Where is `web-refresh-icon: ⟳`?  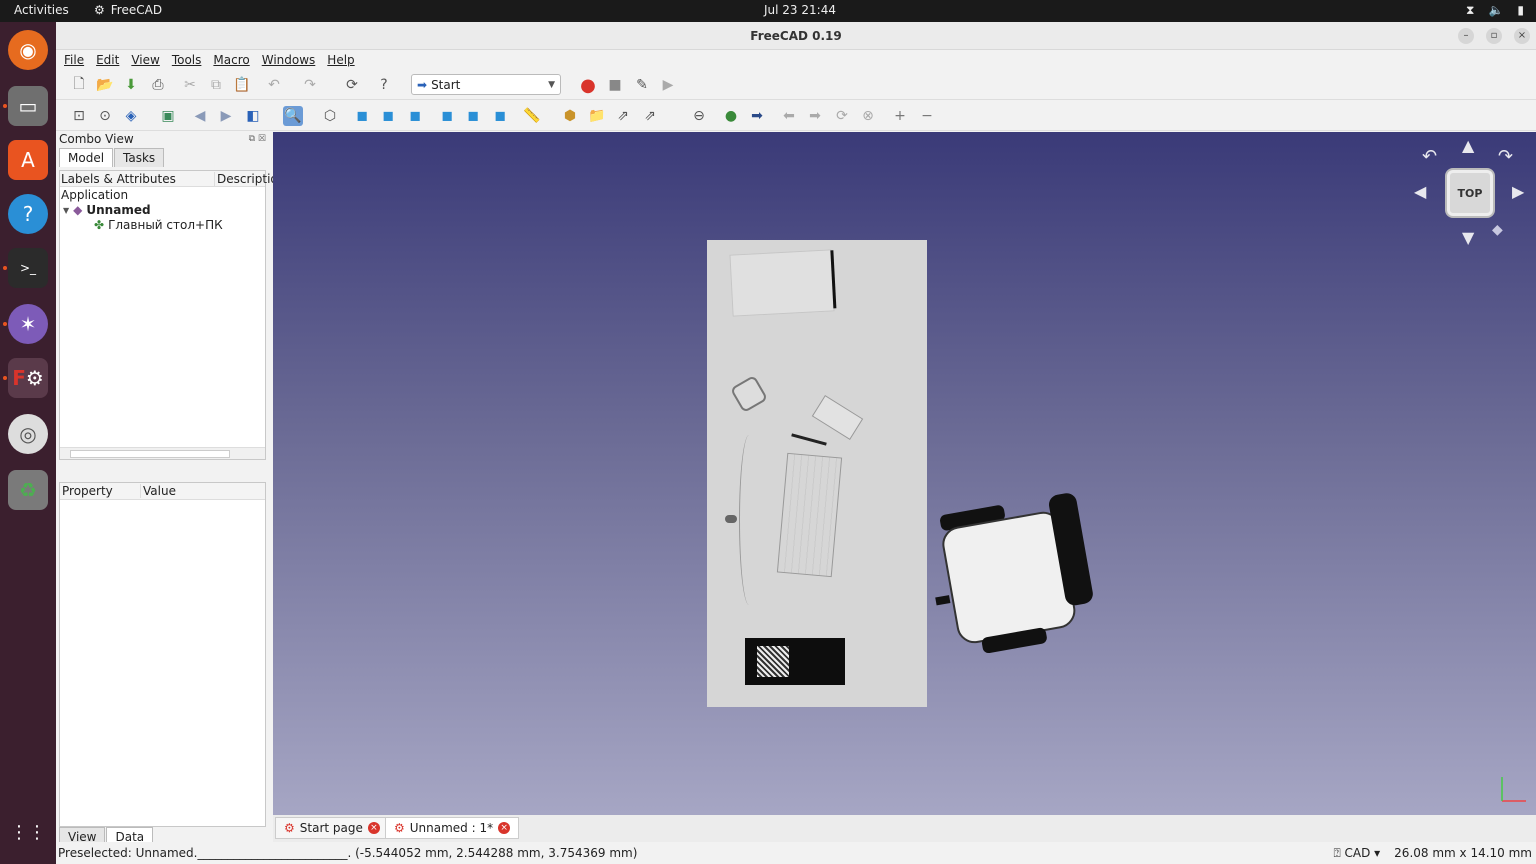
web-refresh-icon: ⟳ is located at coordinates (842, 116).